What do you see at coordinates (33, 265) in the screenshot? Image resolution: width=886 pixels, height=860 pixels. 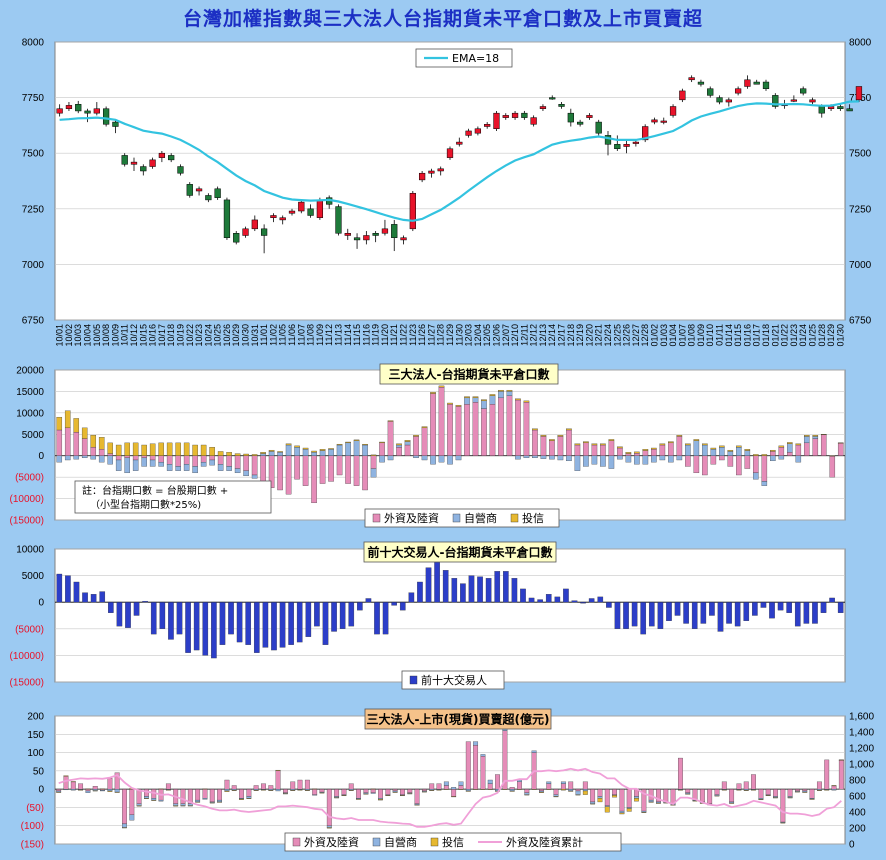 I see `price-y-tick-label-left: 7000` at bounding box center [33, 265].